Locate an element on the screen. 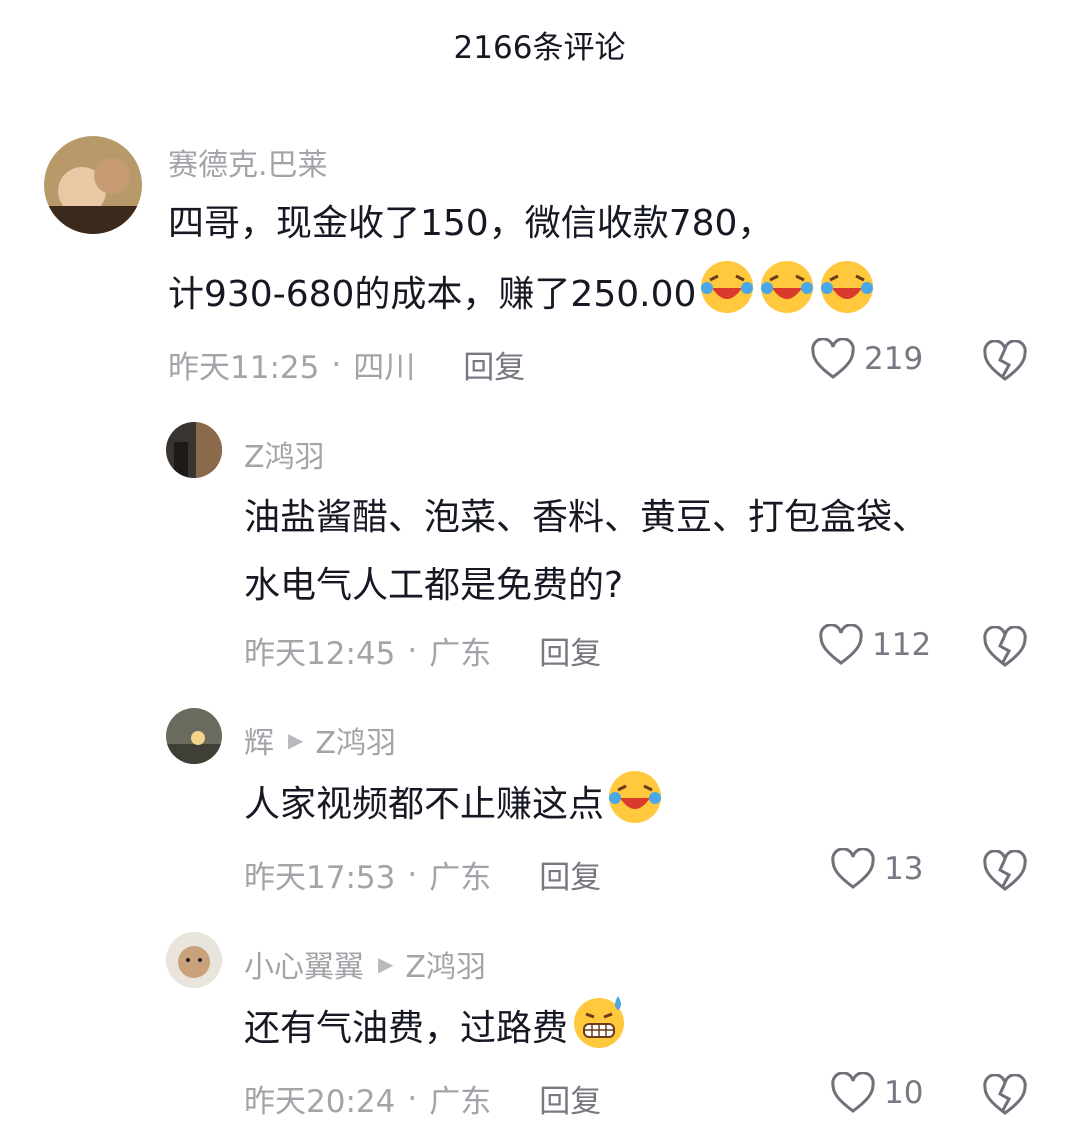 The width and height of the screenshot is (1079, 1126). like-count: 112 is located at coordinates (902, 645).